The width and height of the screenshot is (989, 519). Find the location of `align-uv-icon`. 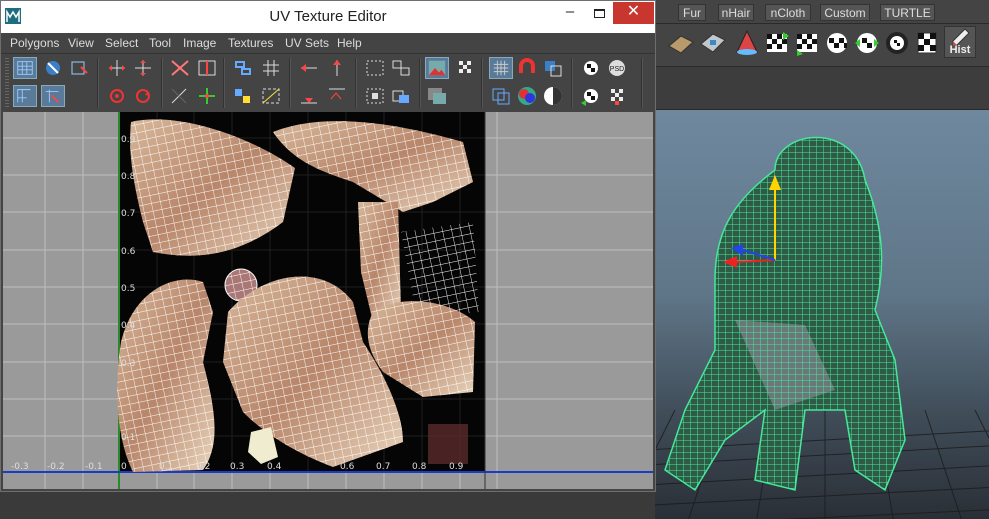

align-uv-icon is located at coordinates (243, 68).